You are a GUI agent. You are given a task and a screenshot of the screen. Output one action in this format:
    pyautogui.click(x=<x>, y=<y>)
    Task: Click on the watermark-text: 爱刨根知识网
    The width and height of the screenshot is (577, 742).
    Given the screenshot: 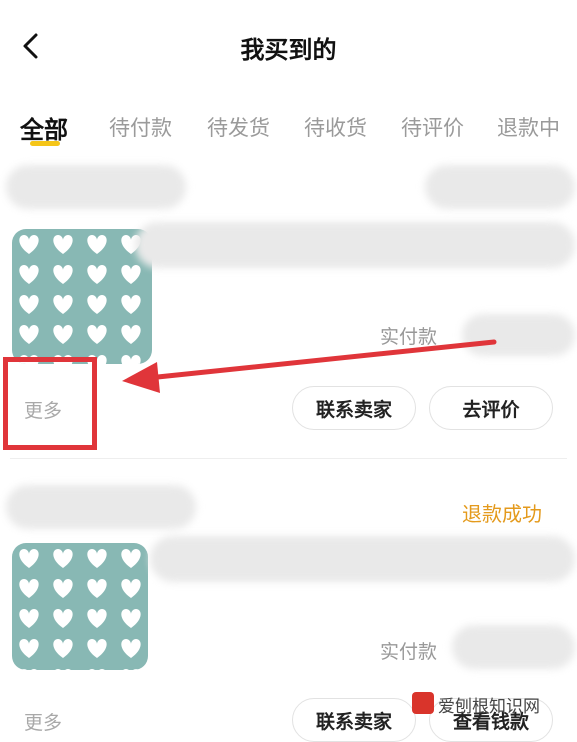 What is the action you would take?
    pyautogui.click(x=489, y=707)
    